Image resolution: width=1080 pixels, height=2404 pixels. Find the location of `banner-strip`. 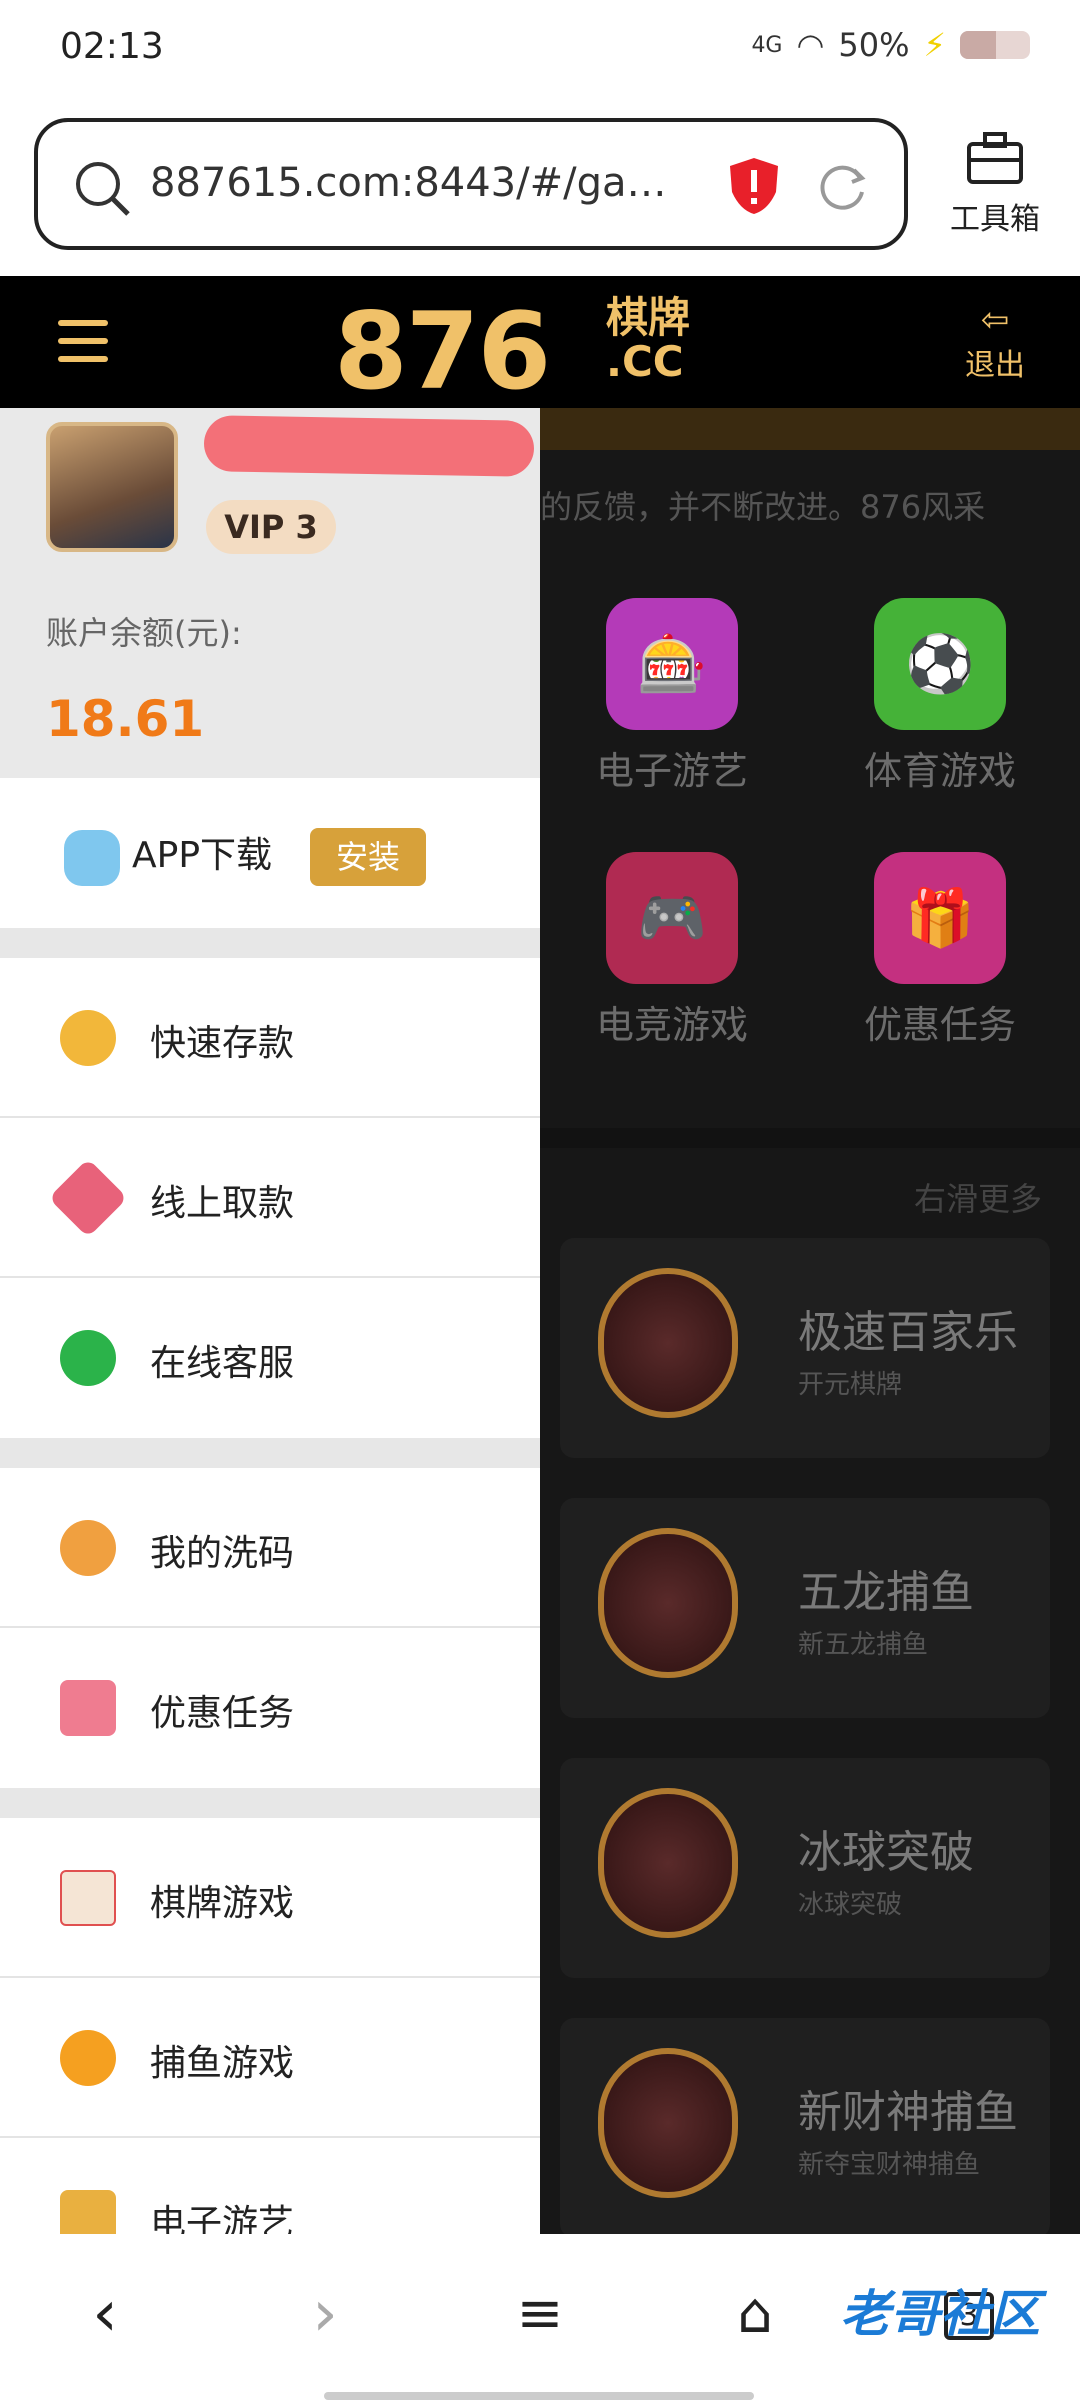

banner-strip is located at coordinates (810, 429).